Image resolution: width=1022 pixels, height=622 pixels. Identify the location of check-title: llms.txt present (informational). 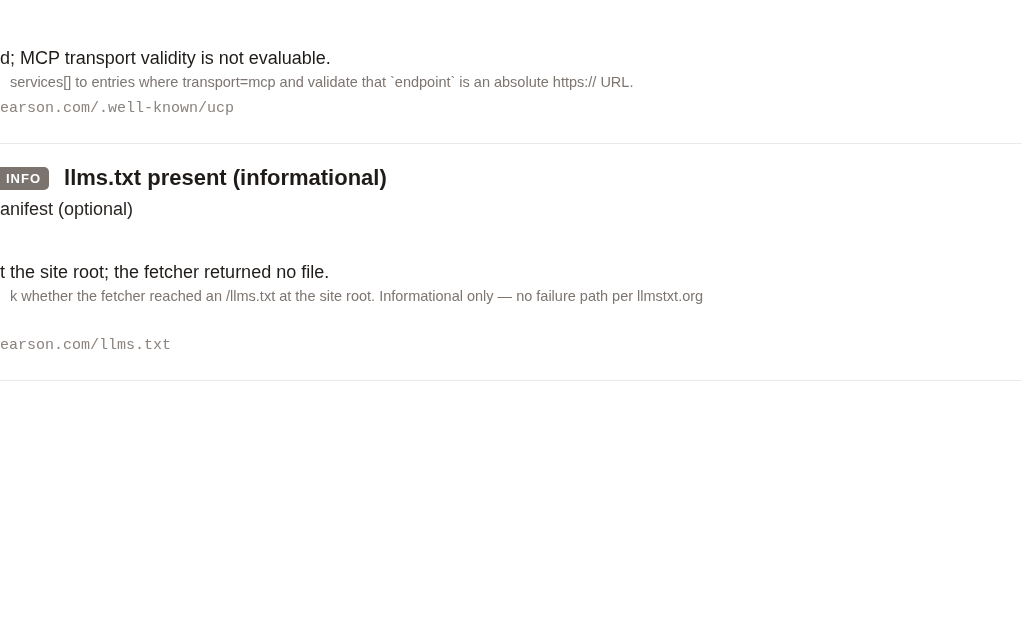
(225, 178).